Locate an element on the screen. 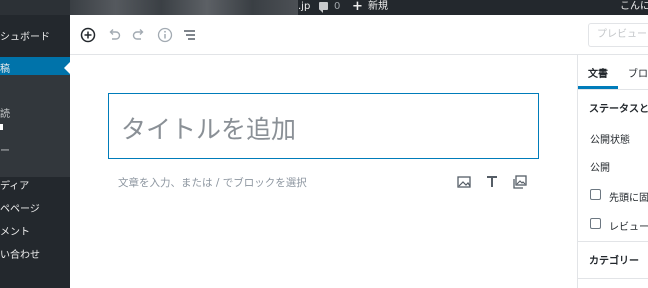  gallery-block-icon is located at coordinates (520, 182).